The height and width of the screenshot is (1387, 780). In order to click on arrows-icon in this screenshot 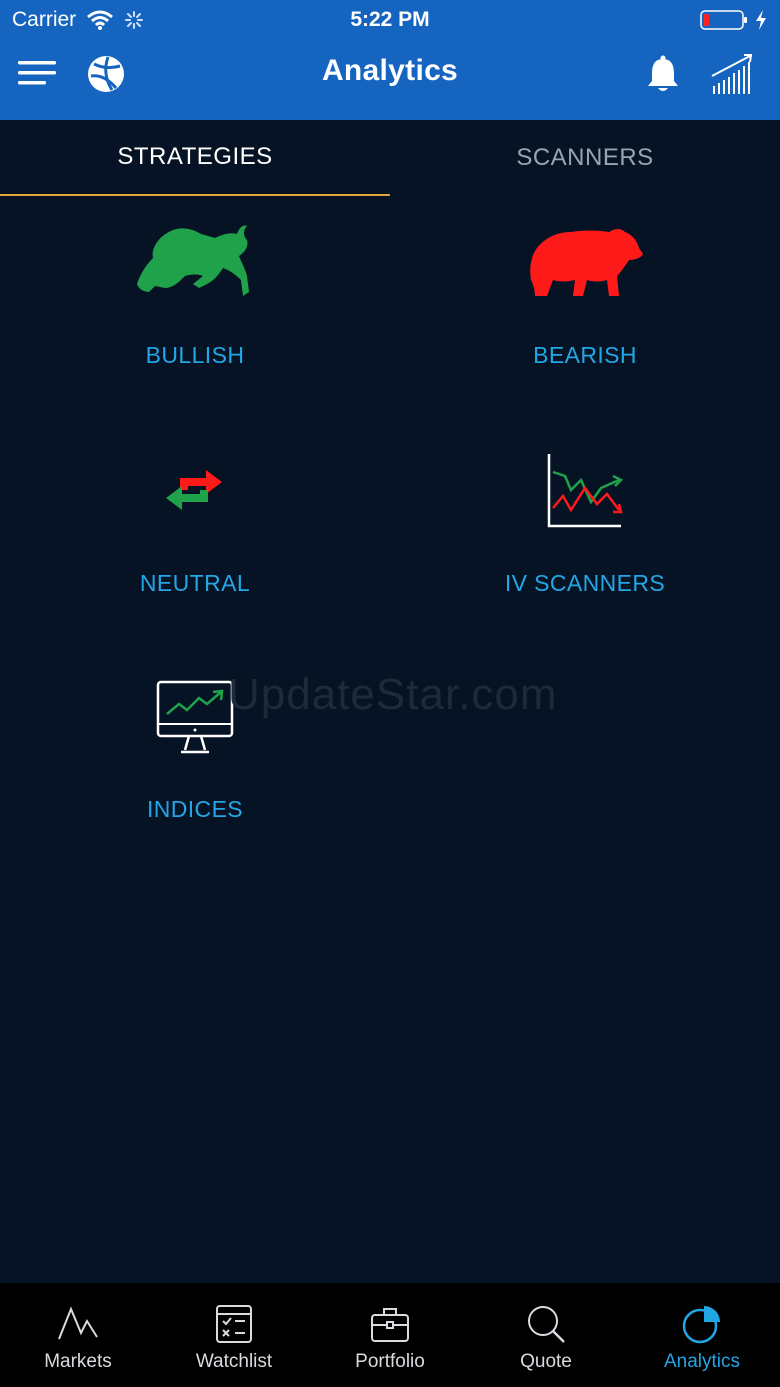, I will do `click(195, 490)`.